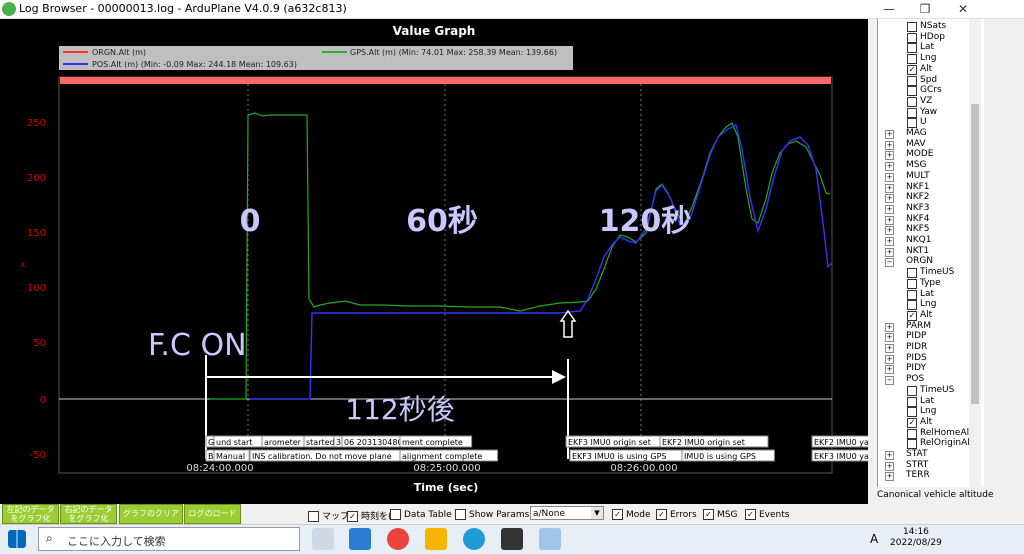 This screenshot has width=1024, height=554. What do you see at coordinates (676, 514) in the screenshot?
I see `errors-checkbox: ✓ Errors` at bounding box center [676, 514].